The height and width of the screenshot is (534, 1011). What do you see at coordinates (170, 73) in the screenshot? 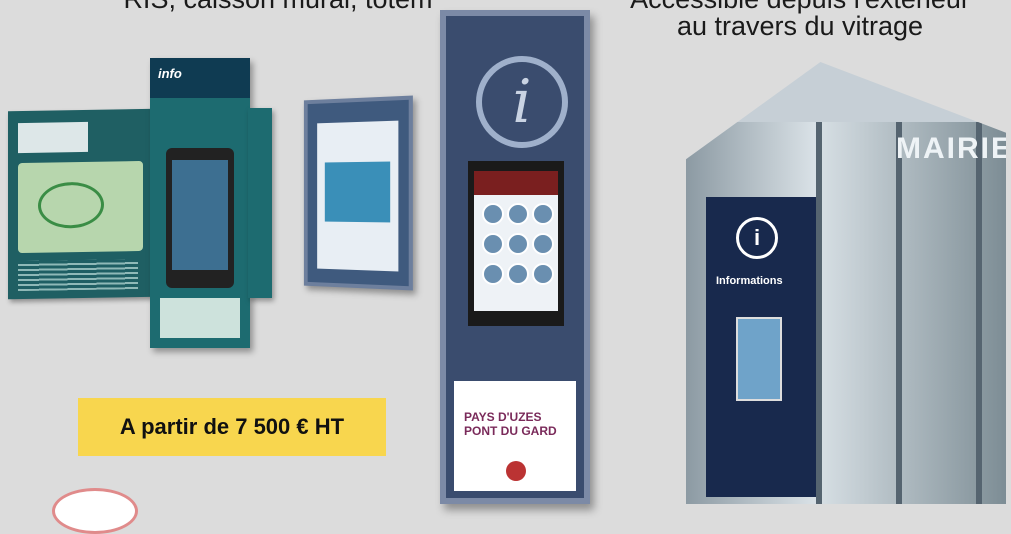
I see `info-logo: info` at bounding box center [170, 73].